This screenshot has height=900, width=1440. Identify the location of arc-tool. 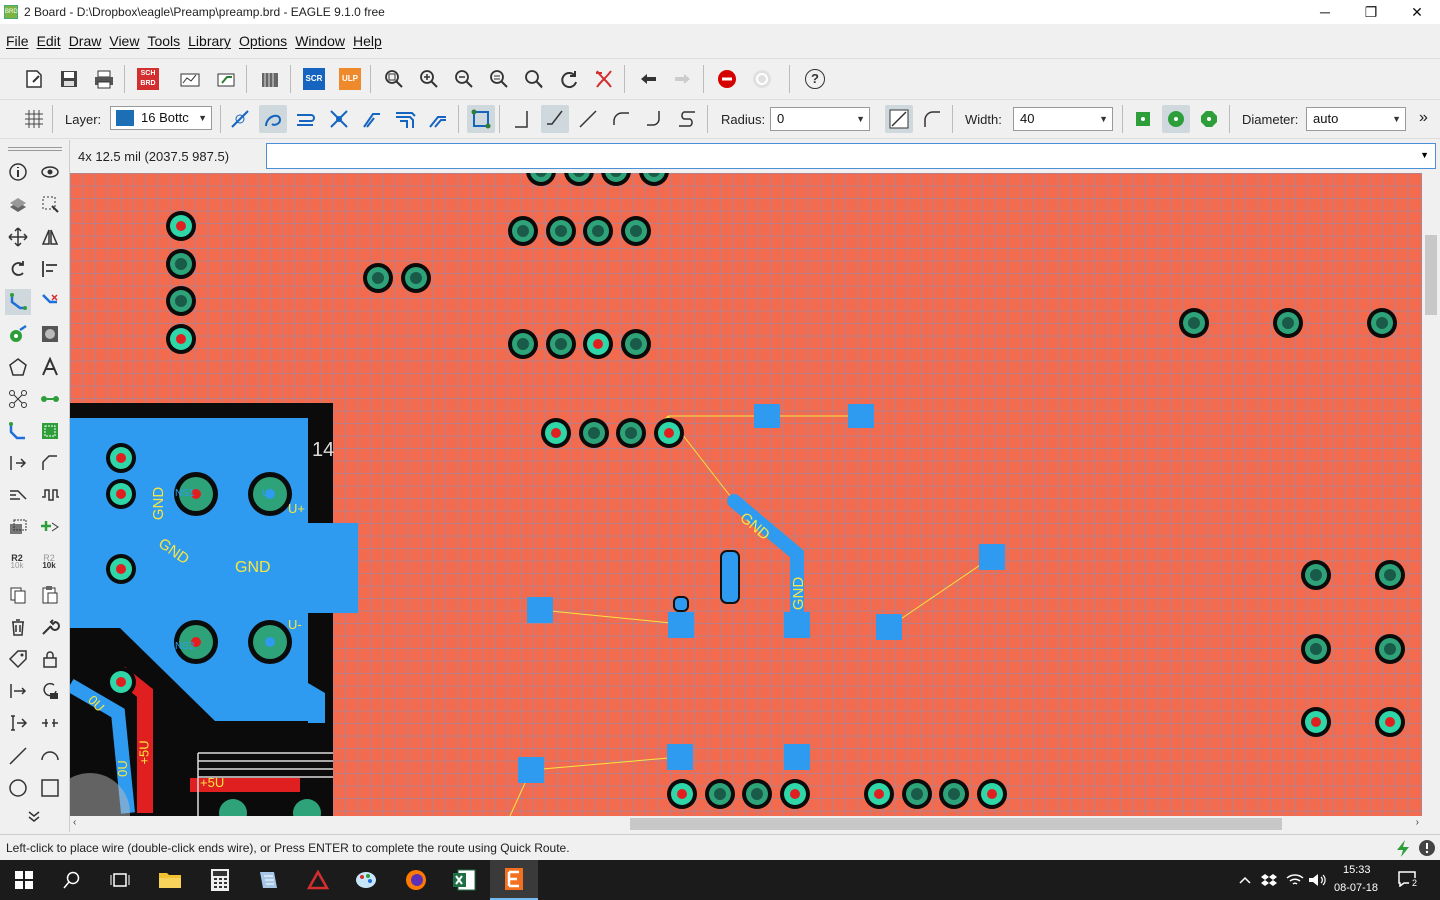
(50, 756).